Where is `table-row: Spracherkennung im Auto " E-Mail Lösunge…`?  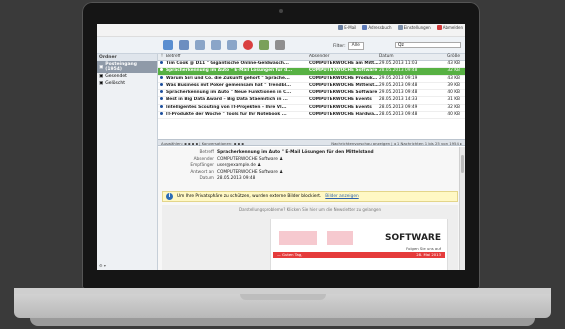 table-row: Spracherkennung im Auto " E-Mail Lösunge… is located at coordinates (311, 72).